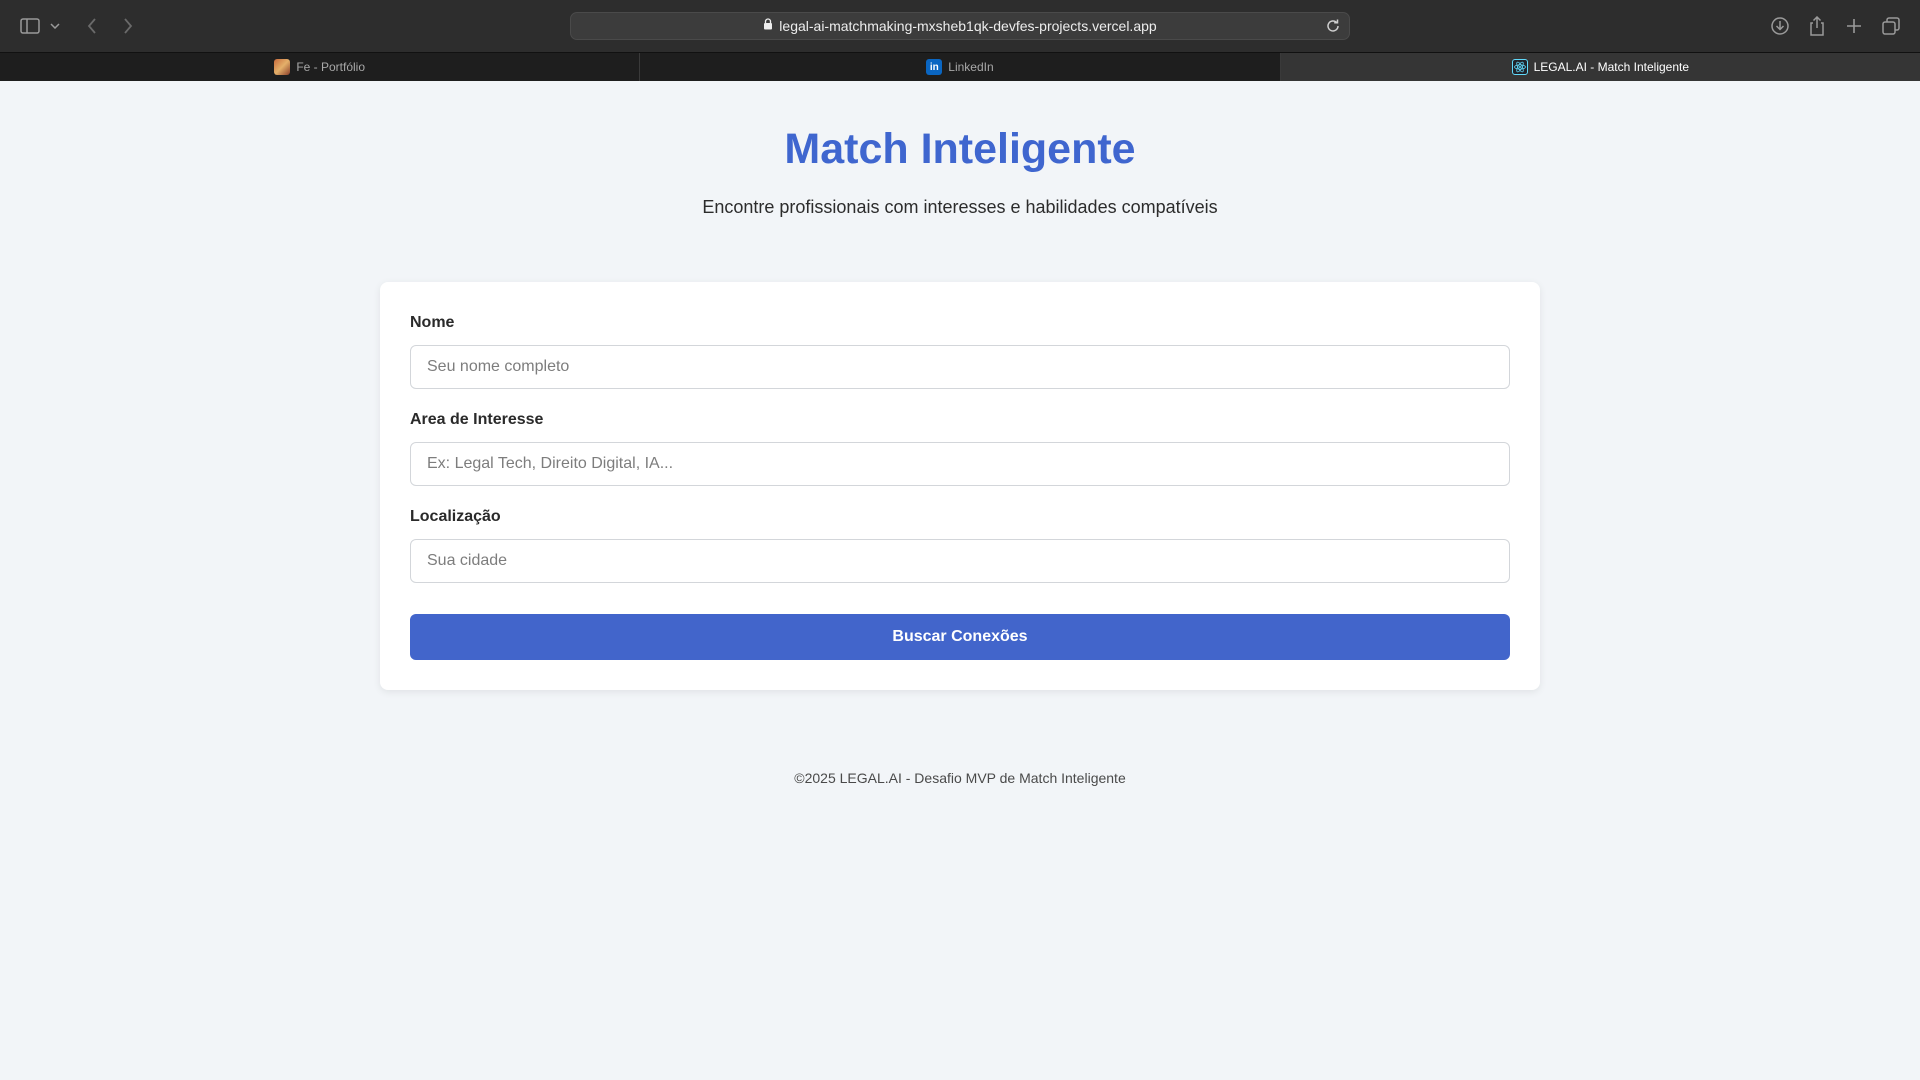  What do you see at coordinates (960, 149) in the screenshot?
I see `page-title: Match Inteligente` at bounding box center [960, 149].